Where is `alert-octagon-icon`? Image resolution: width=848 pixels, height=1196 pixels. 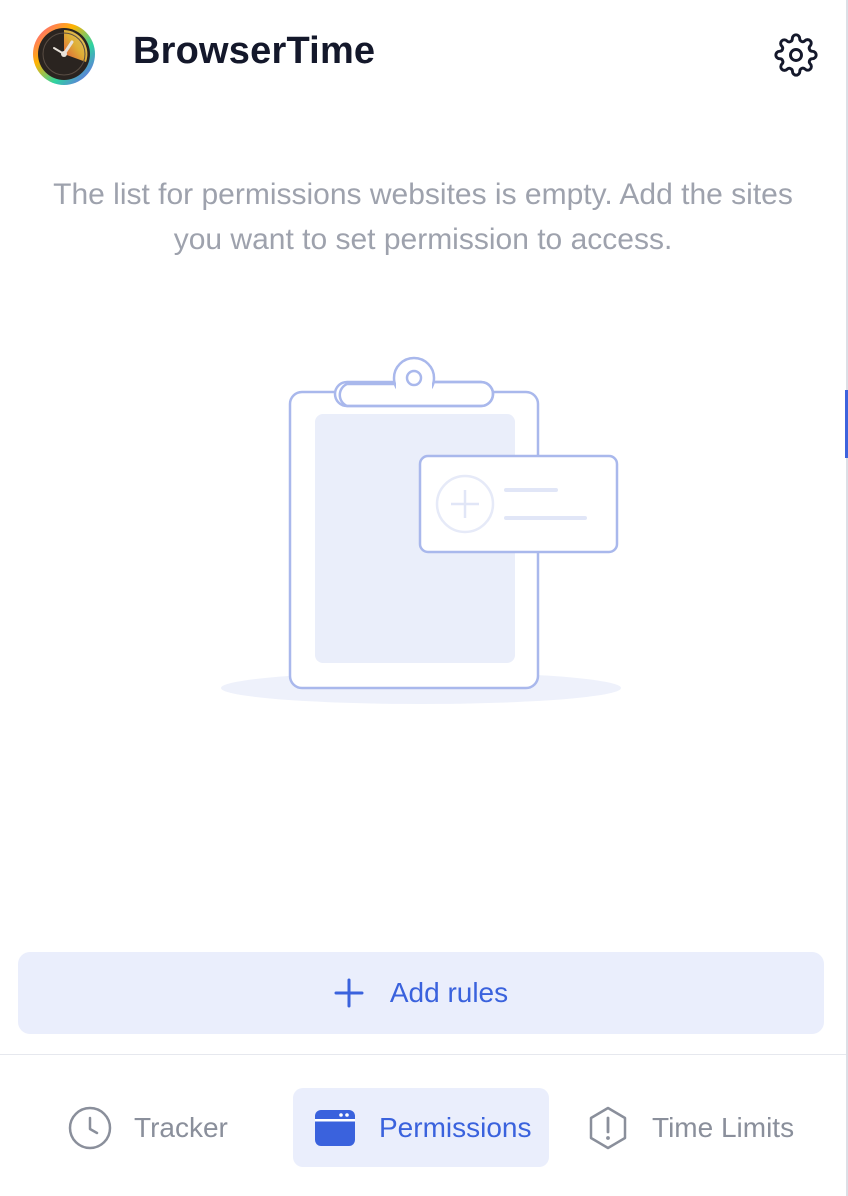
alert-octagon-icon is located at coordinates (608, 1127).